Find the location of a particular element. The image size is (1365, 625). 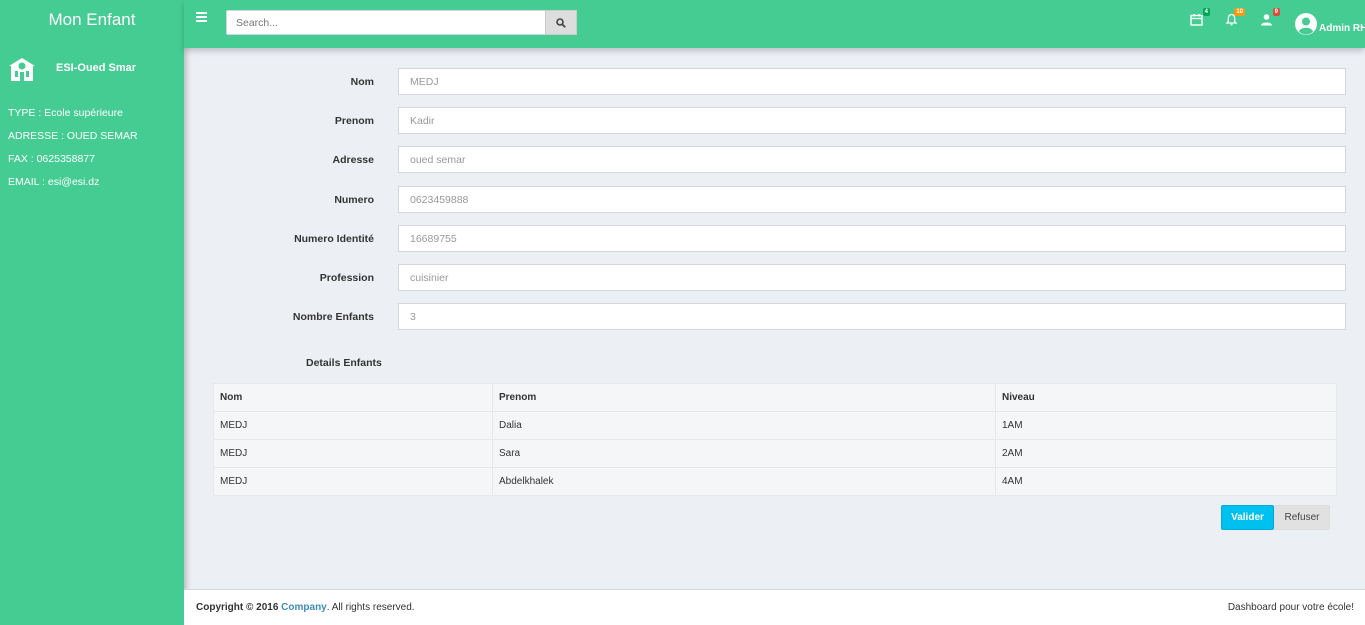

adresse-field is located at coordinates (872, 159).